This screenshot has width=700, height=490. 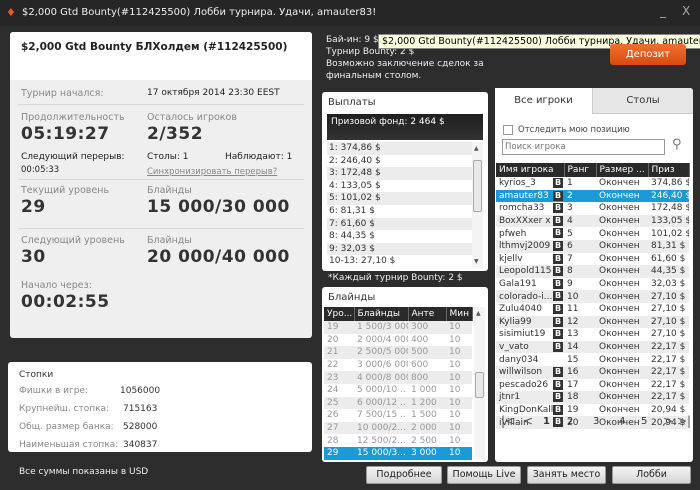 I want to click on player-row: dany034 15 Окончен 22,17 $, so click(x=592, y=359).